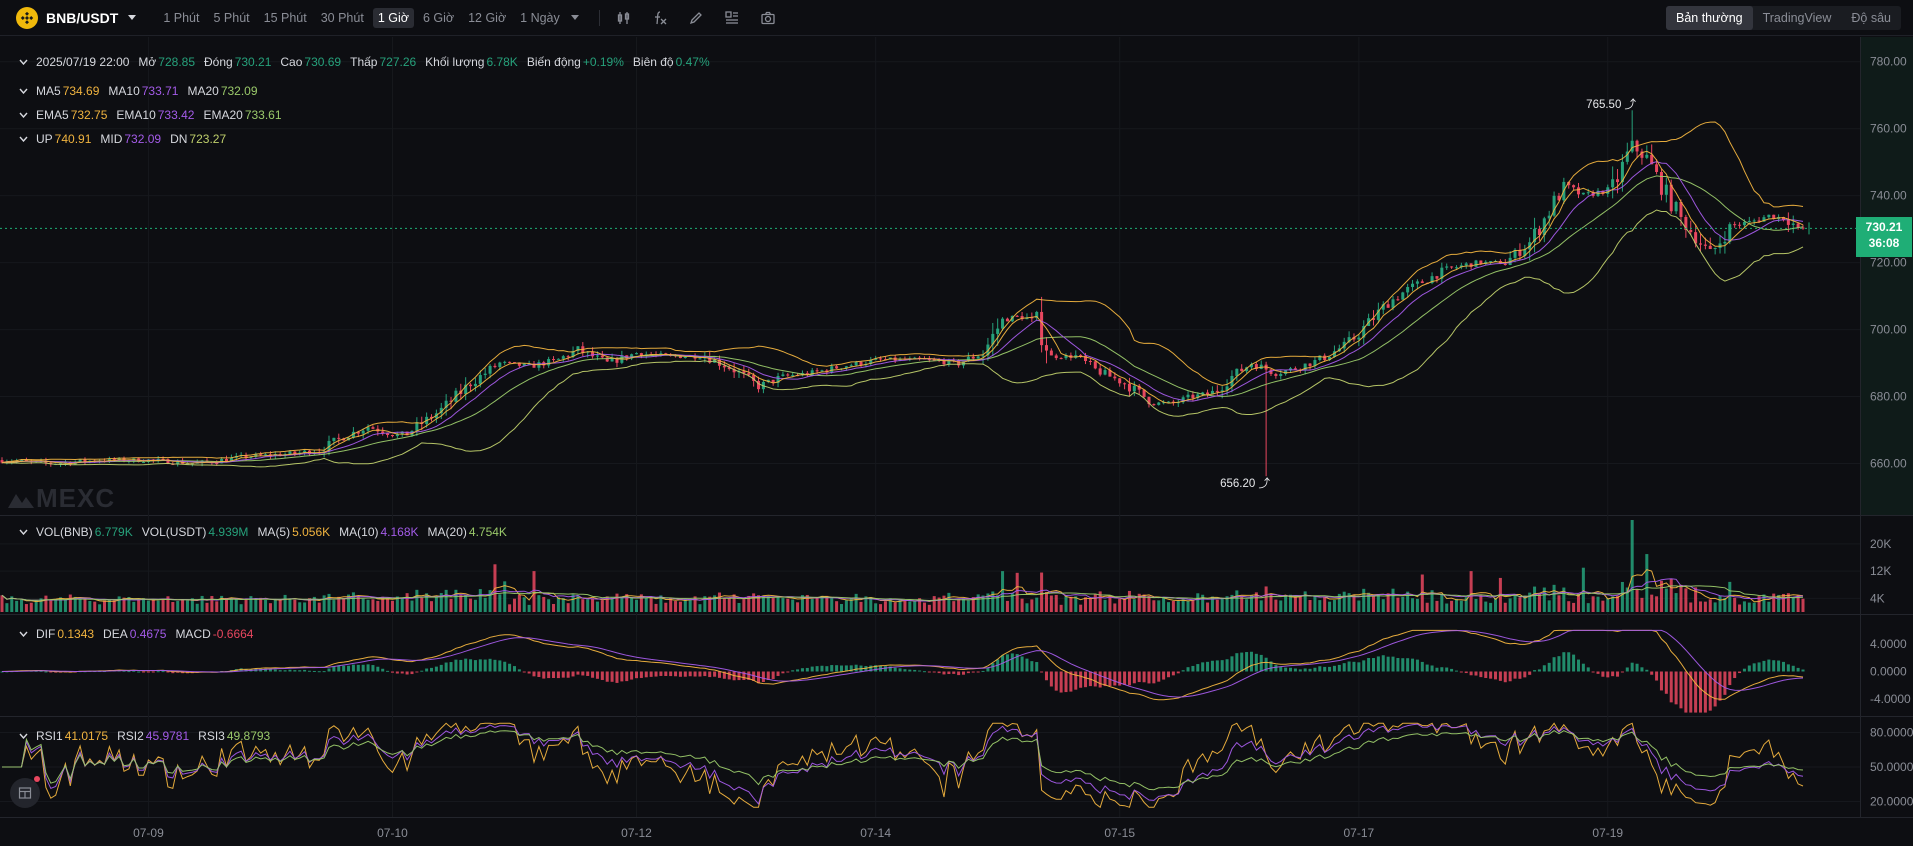 Image resolution: width=1913 pixels, height=846 pixels. Describe the element at coordinates (113, 532) in the screenshot. I see `vol-legend-value-0: 6.779K` at that location.